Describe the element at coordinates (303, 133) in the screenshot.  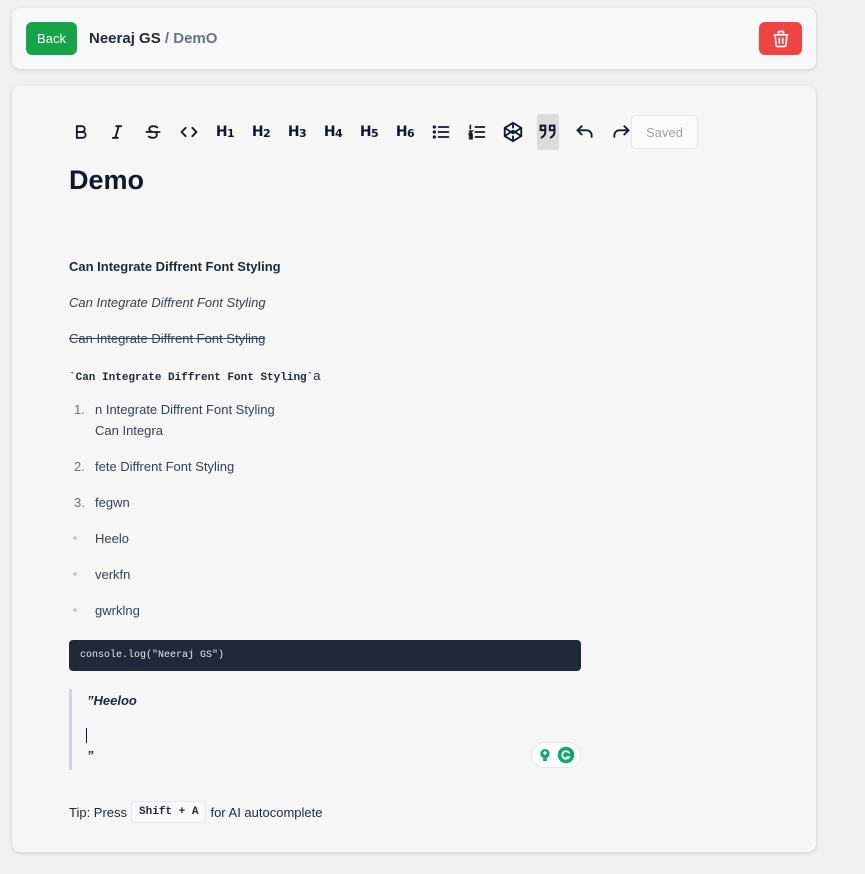
I see `h-level: 3` at that location.